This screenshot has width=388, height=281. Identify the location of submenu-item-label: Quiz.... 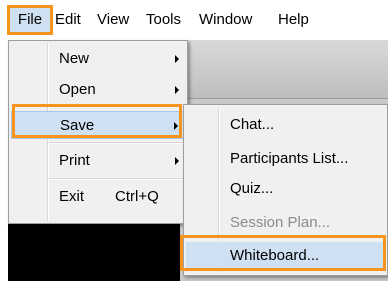
(252, 188).